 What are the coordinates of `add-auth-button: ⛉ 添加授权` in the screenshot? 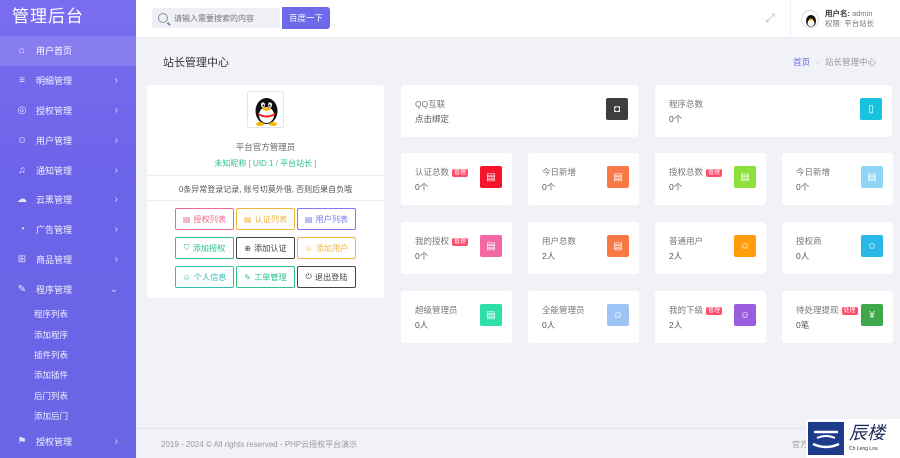 It's located at (204, 248).